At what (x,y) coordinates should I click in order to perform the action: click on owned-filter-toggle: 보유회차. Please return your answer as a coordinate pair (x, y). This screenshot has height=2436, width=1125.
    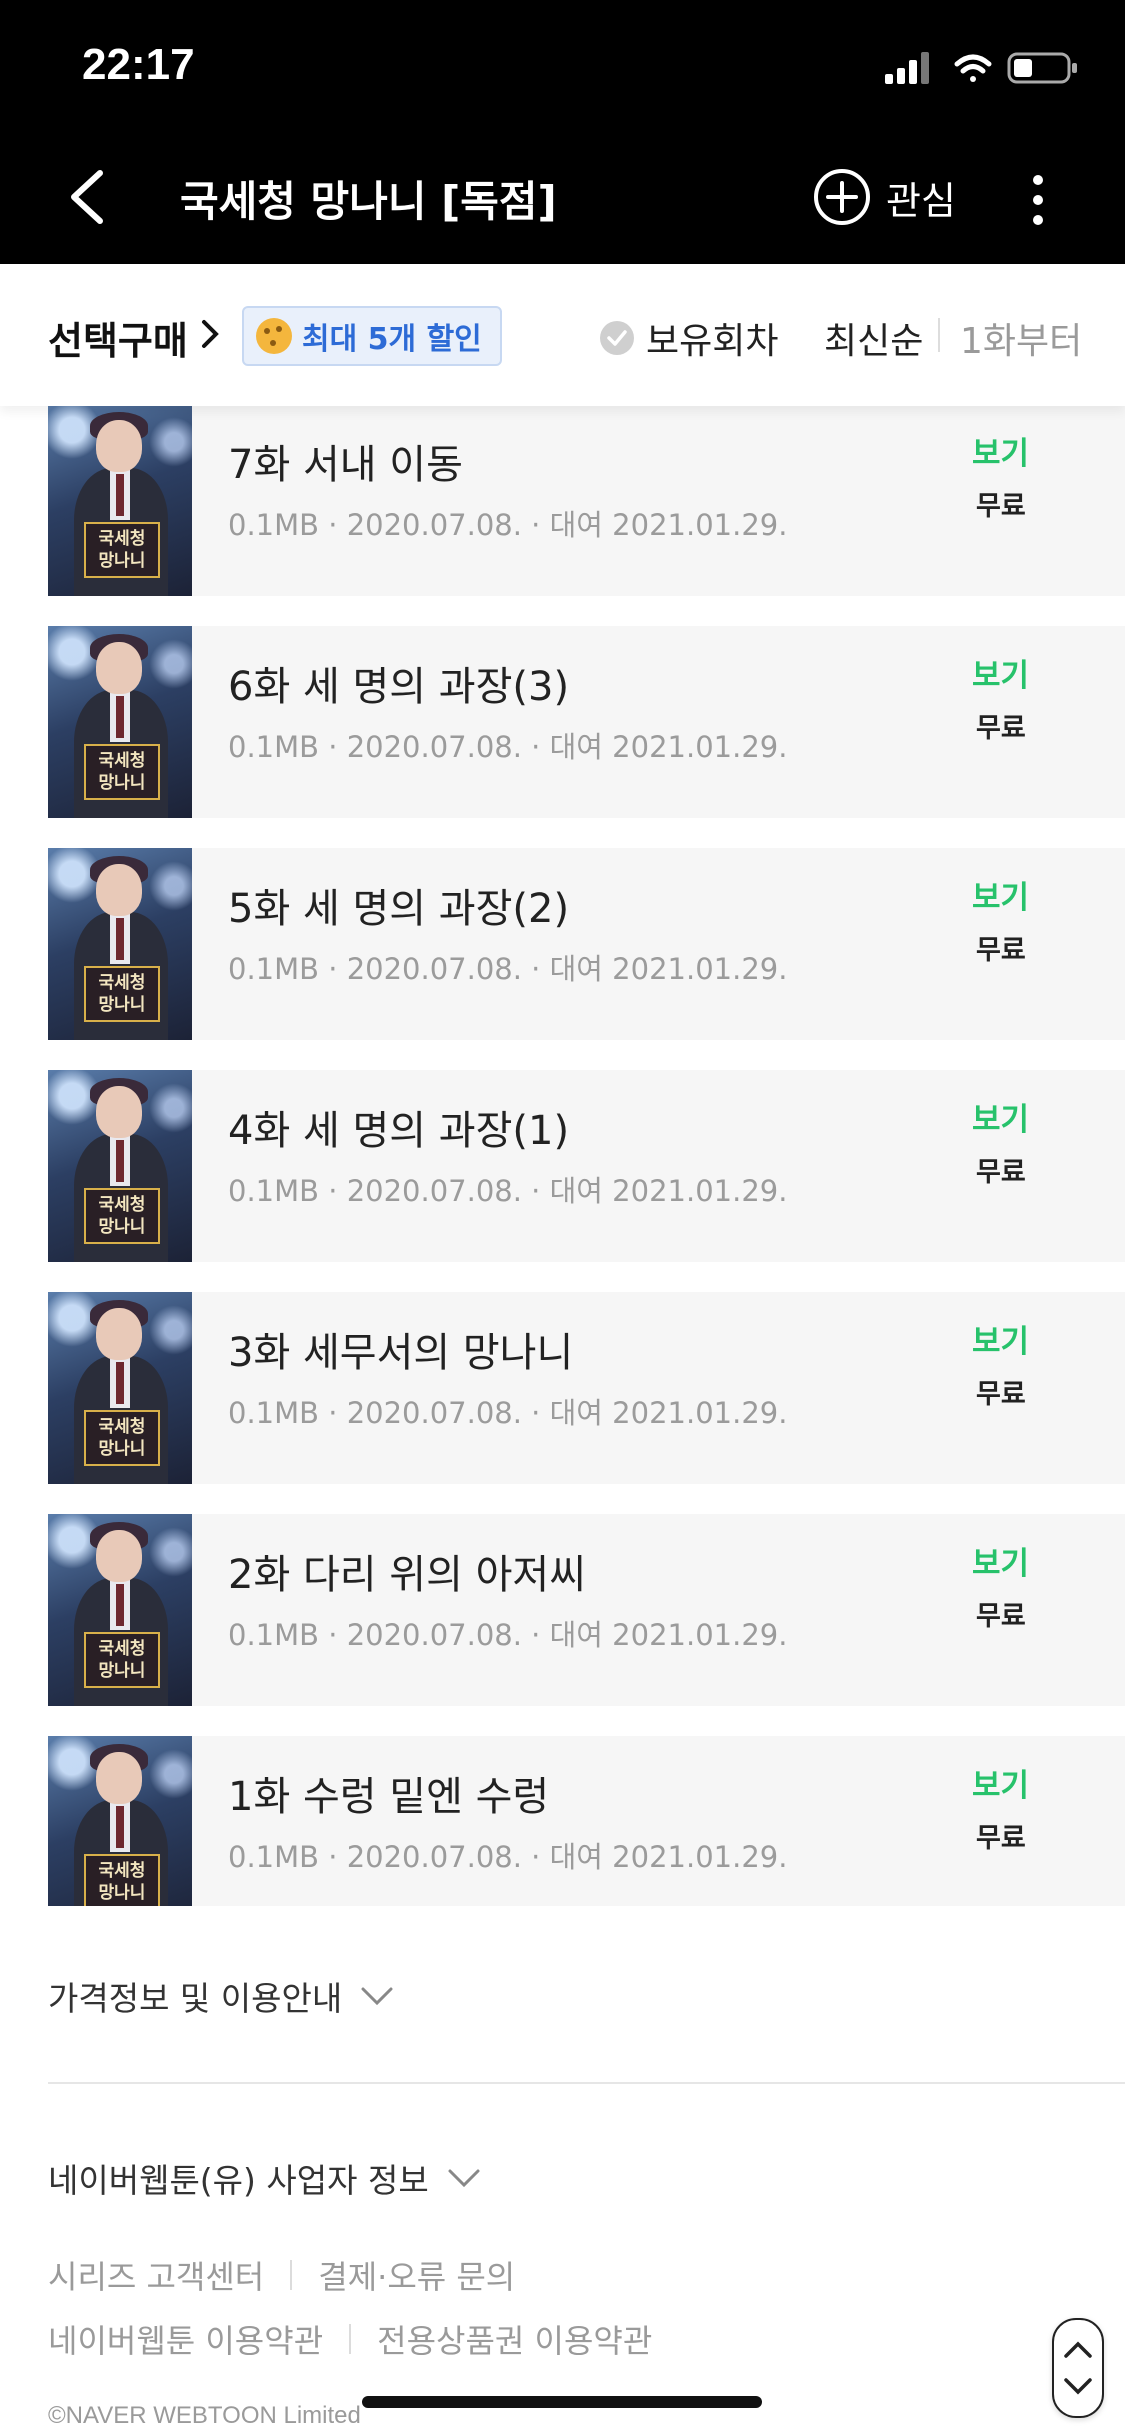
    Looking at the image, I should click on (689, 338).